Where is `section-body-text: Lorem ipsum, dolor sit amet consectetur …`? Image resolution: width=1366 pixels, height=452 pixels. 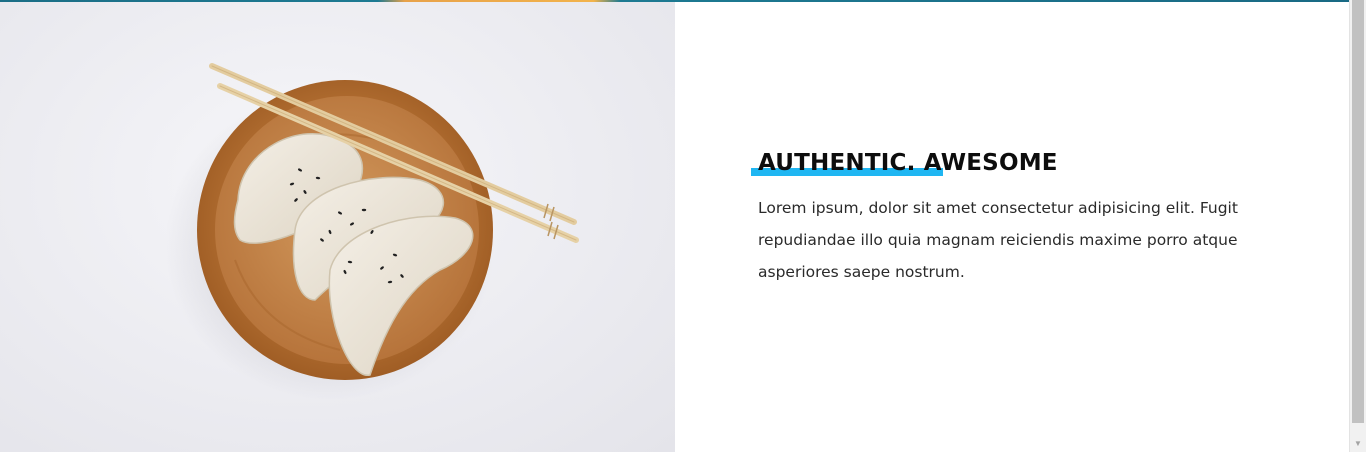
section-body-text: Lorem ipsum, dolor sit amet consectetur … is located at coordinates (998, 240).